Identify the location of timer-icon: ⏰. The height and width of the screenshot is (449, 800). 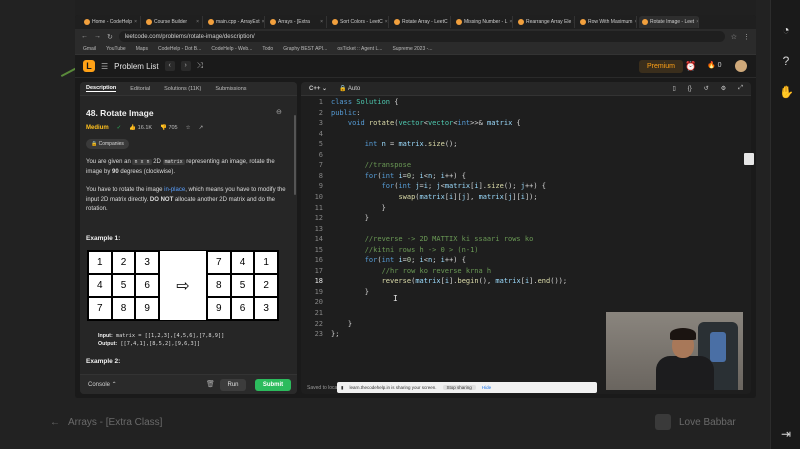
(690, 66).